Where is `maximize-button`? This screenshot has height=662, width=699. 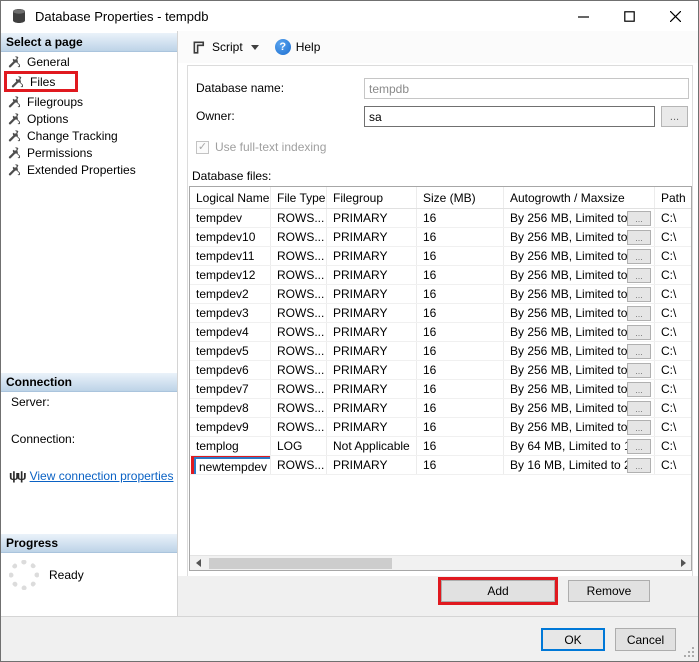
maximize-button is located at coordinates (629, 16).